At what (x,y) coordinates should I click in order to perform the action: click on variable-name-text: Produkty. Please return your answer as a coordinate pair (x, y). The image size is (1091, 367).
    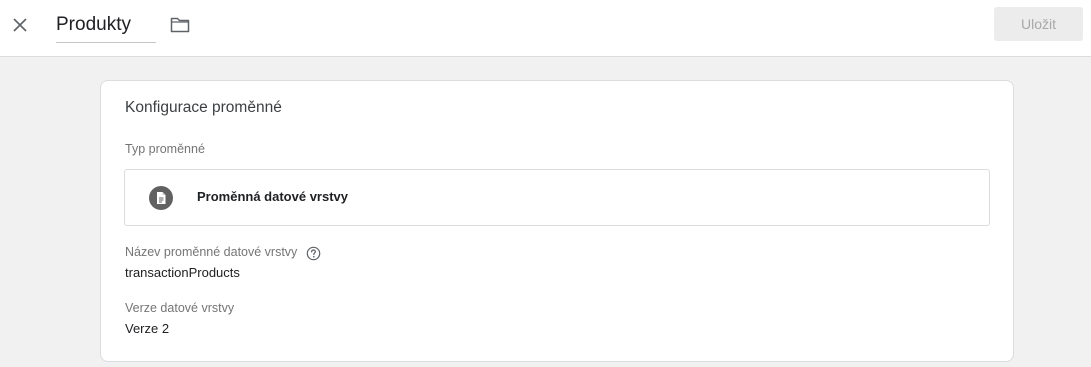
    Looking at the image, I should click on (106, 25).